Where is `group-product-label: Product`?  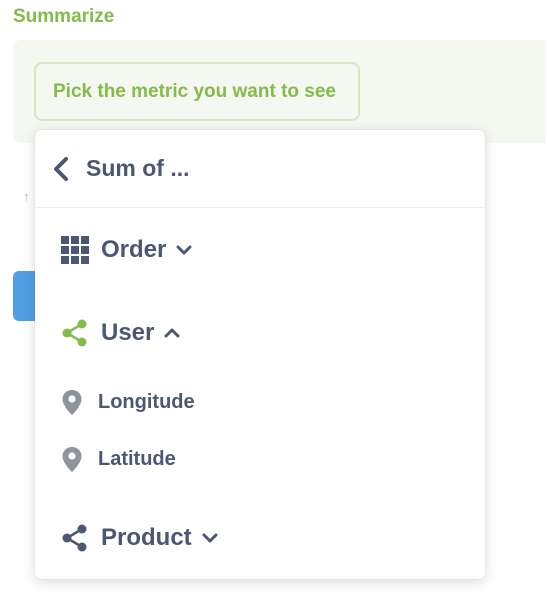
group-product-label: Product is located at coordinates (146, 537).